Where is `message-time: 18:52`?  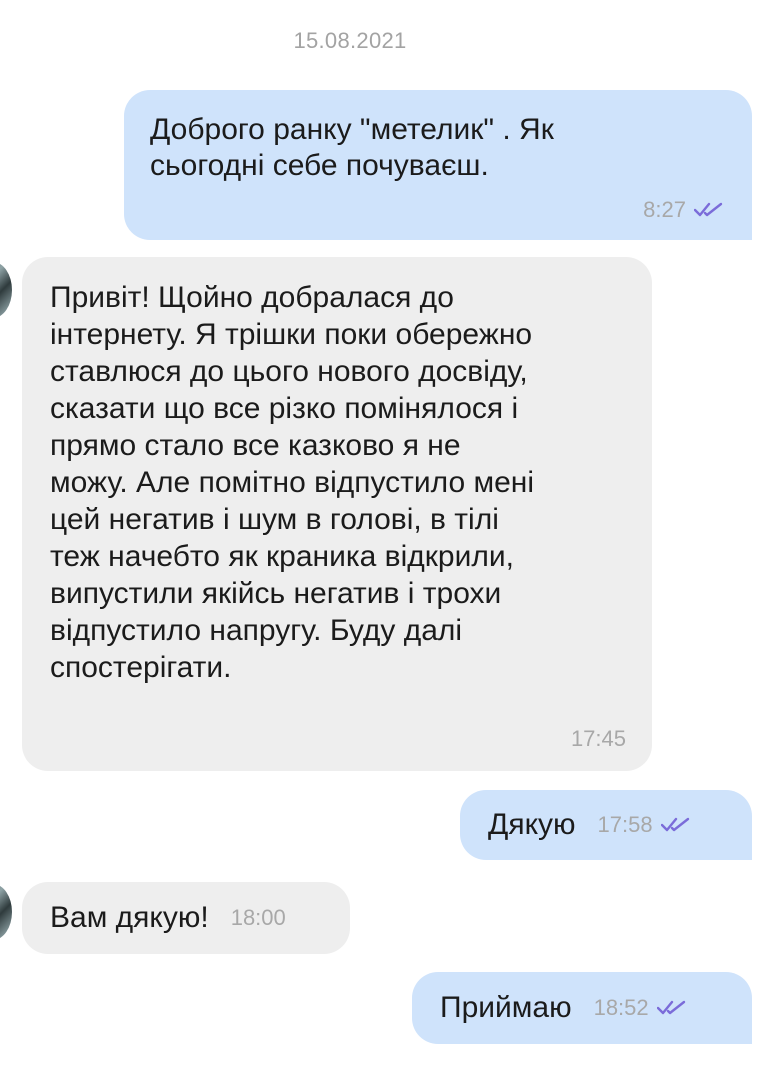 message-time: 18:52 is located at coordinates (621, 1007).